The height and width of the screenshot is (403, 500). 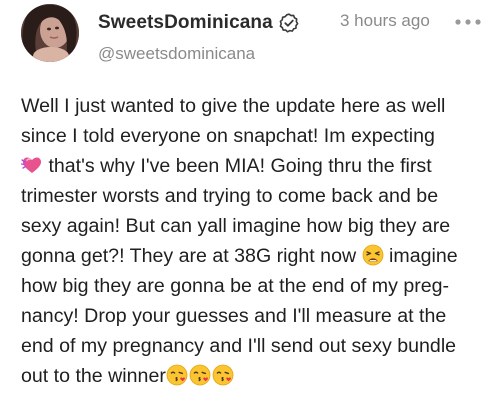 I want to click on author-handle: @sweetsdominicana, so click(x=176, y=54).